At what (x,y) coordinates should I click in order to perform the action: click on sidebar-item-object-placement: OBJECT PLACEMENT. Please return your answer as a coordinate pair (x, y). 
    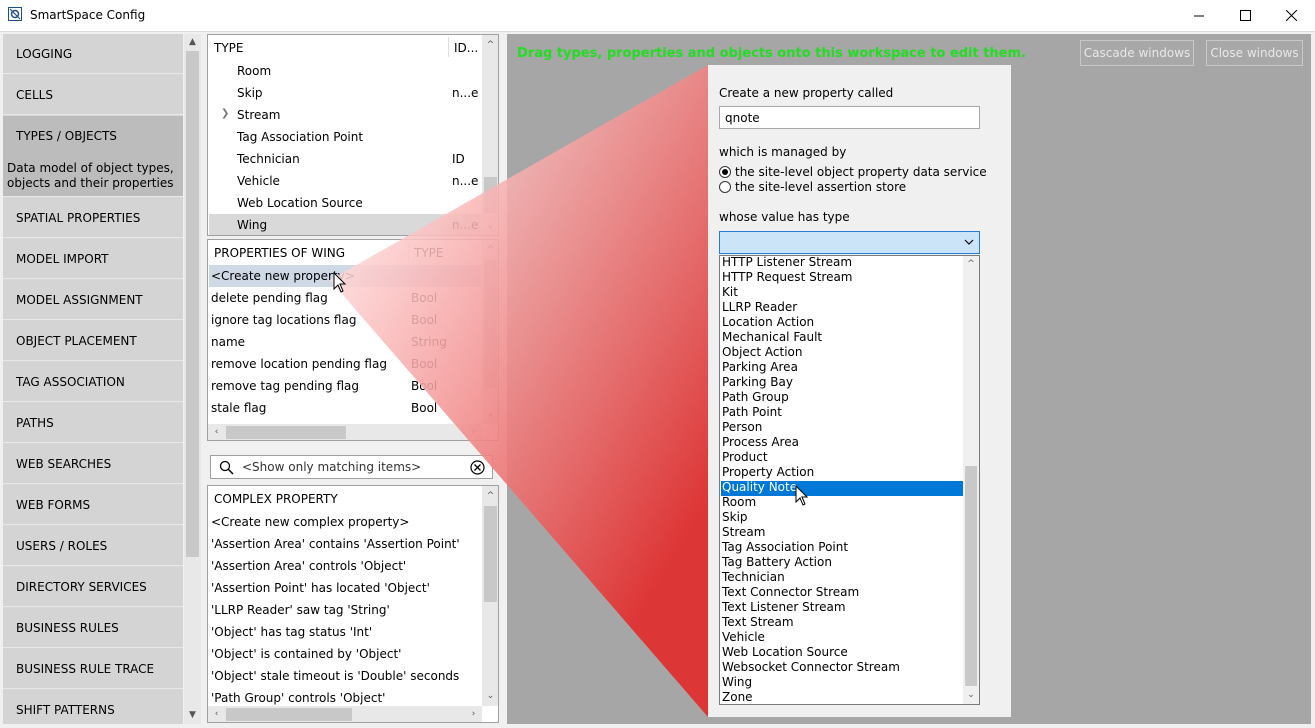
    Looking at the image, I should click on (93, 341).